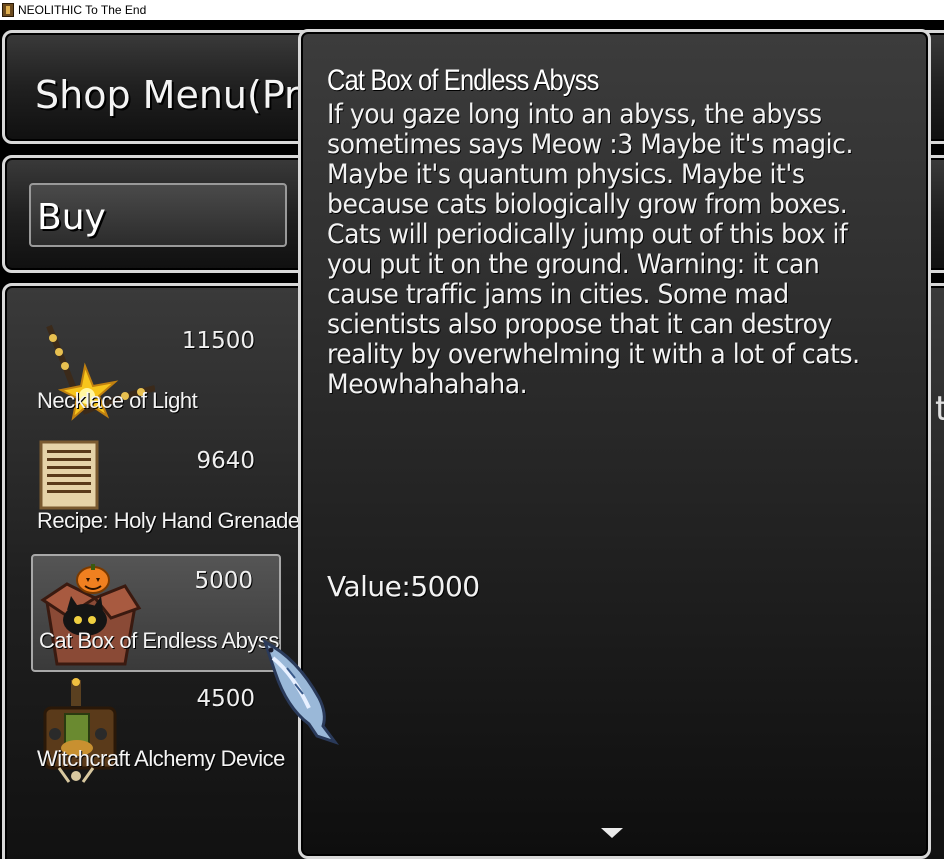 This screenshot has height=859, width=944. What do you see at coordinates (179, 95) in the screenshot?
I see `shop-title: Shop Menu(Pre` at bounding box center [179, 95].